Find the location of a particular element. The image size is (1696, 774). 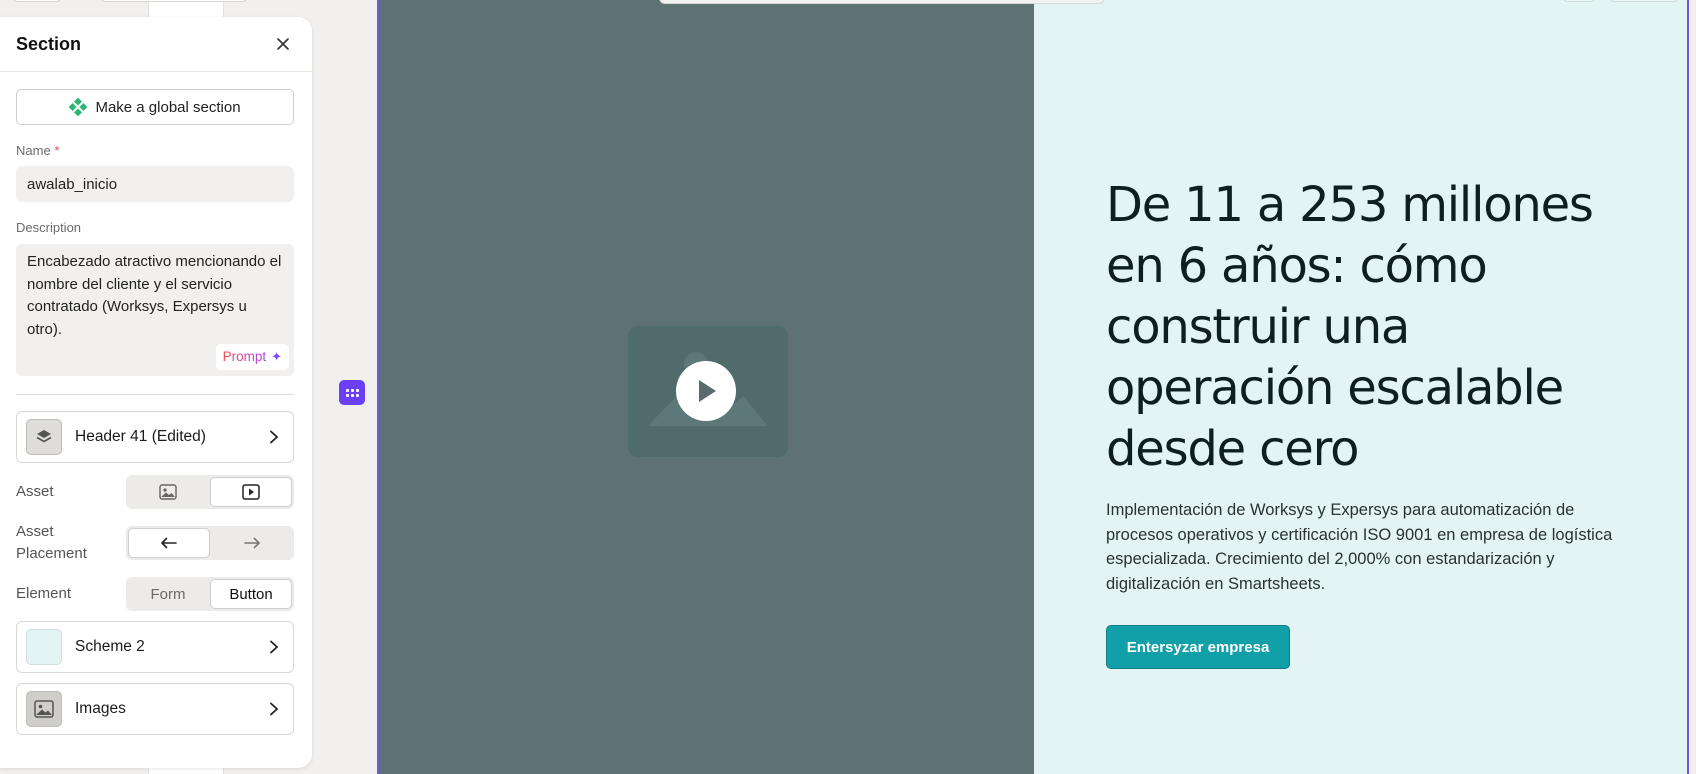

images-icon-thumb is located at coordinates (44, 709).